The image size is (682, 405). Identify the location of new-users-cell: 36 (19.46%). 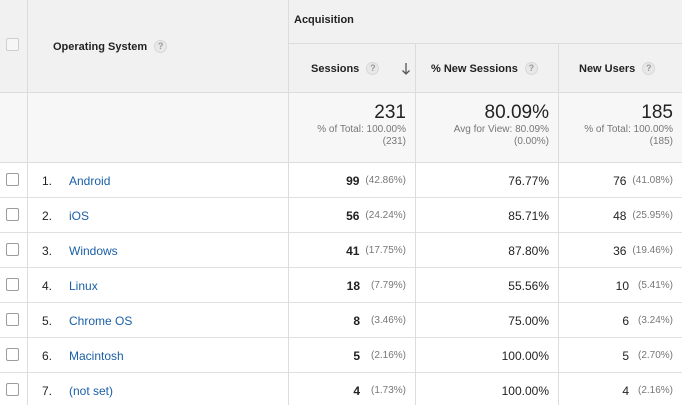
(620, 250).